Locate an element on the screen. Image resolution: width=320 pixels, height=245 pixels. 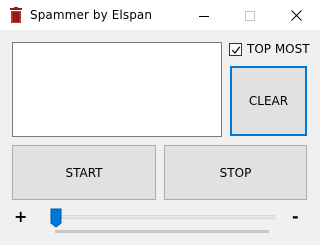
start-button: START is located at coordinates (84, 172).